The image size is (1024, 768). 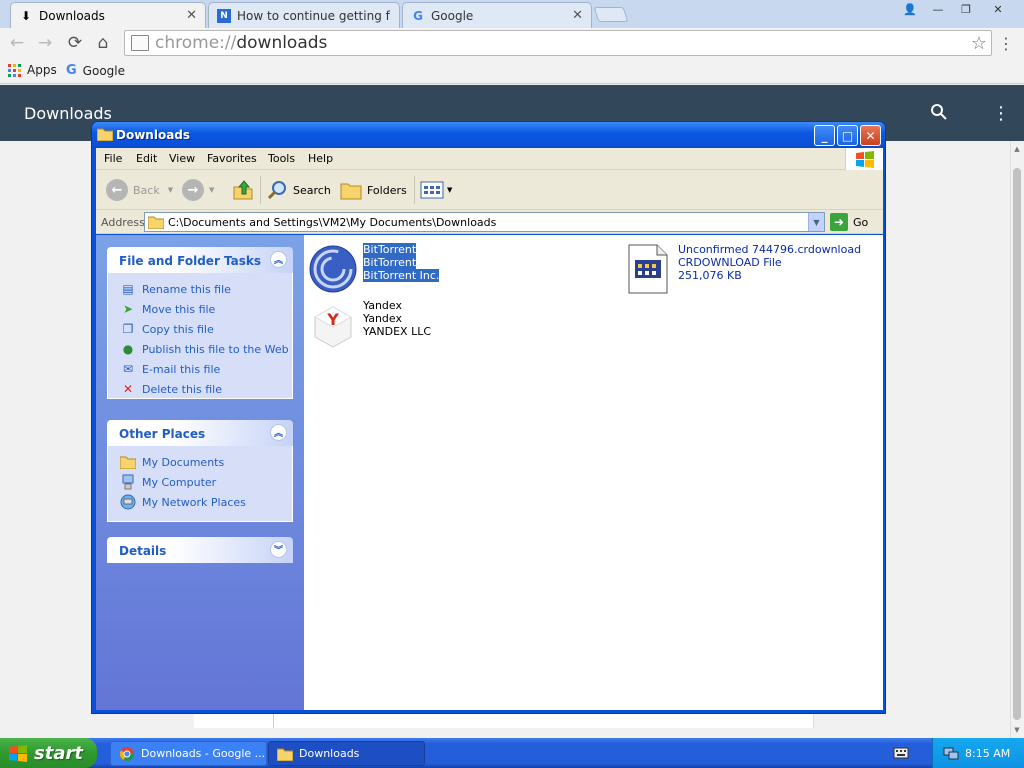 What do you see at coordinates (105, 134) in the screenshot?
I see `folder-icon` at bounding box center [105, 134].